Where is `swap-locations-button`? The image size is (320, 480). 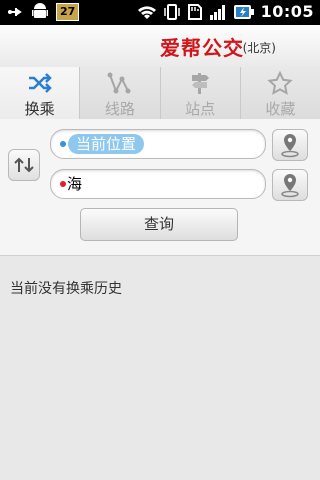
swap-locations-button is located at coordinates (24, 165).